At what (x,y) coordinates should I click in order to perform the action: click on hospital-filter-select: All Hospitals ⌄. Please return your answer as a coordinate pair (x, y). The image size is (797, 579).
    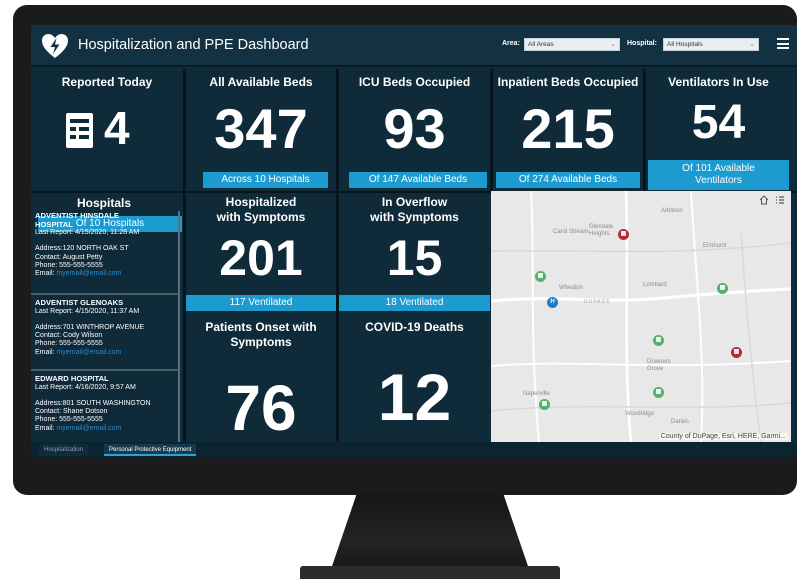
    Looking at the image, I should click on (711, 44).